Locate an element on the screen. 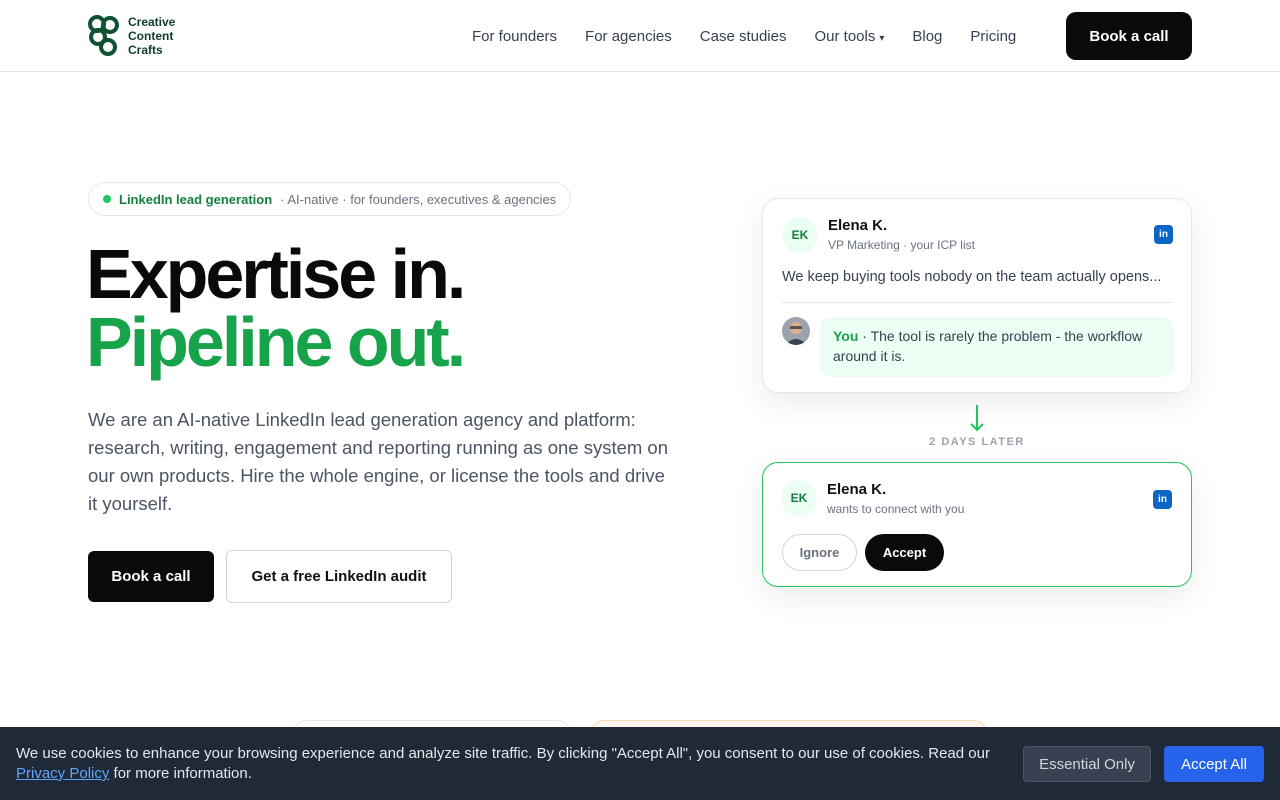 This screenshot has height=800, width=1280. essential-only-button: Essential Only is located at coordinates (1087, 764).